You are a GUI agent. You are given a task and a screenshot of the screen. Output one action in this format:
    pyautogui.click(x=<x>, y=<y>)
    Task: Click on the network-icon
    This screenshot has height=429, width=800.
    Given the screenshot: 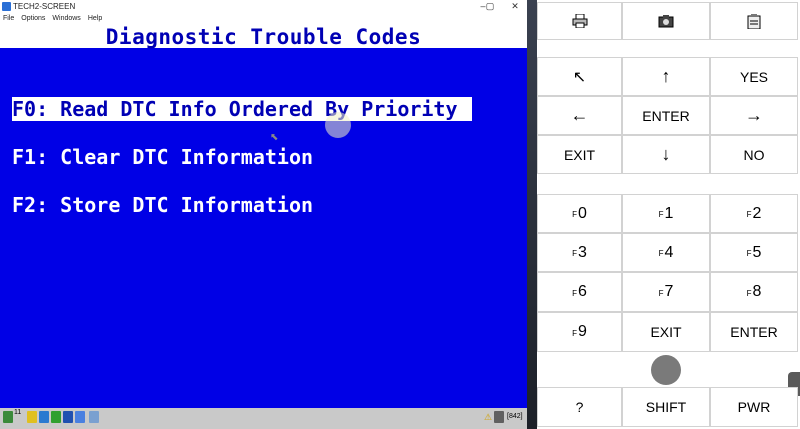 What is the action you would take?
    pyautogui.click(x=499, y=417)
    